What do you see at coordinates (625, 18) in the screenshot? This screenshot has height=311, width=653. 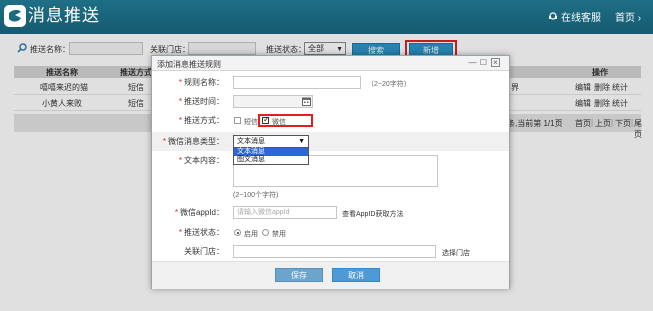 I see `home-label: 首页` at bounding box center [625, 18].